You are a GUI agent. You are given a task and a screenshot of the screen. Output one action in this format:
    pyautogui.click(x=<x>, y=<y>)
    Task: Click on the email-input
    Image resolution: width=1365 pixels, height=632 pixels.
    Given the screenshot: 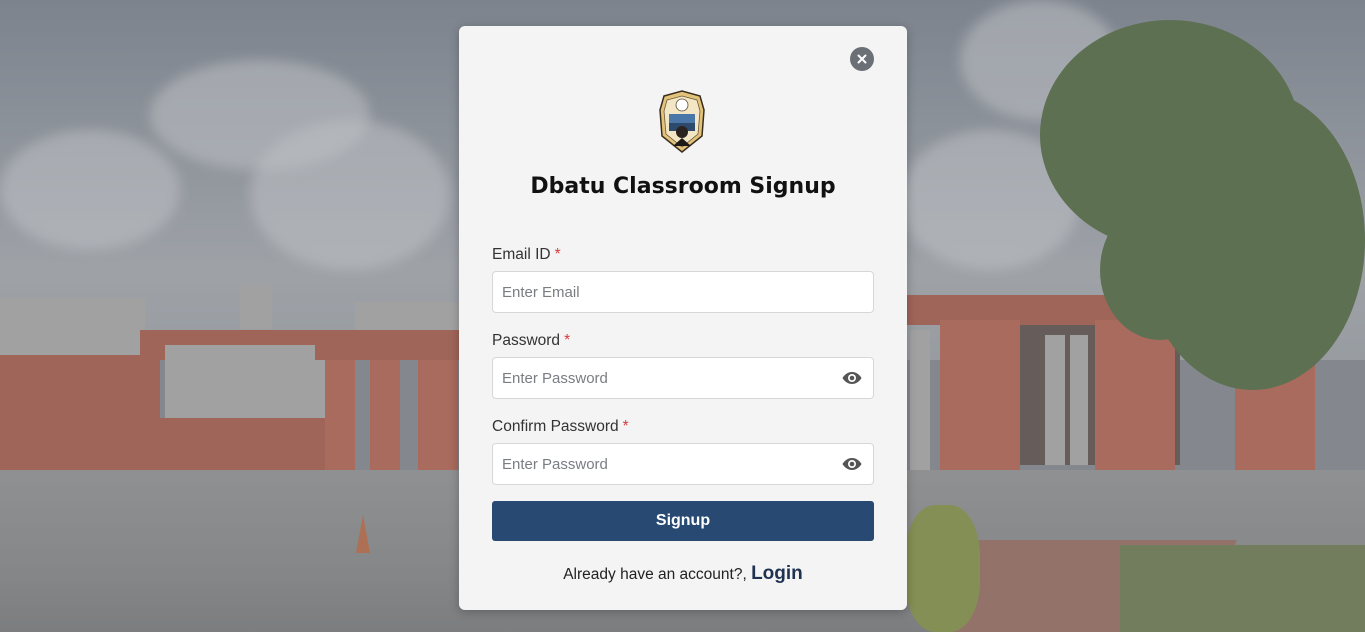 What is the action you would take?
    pyautogui.click(x=683, y=292)
    